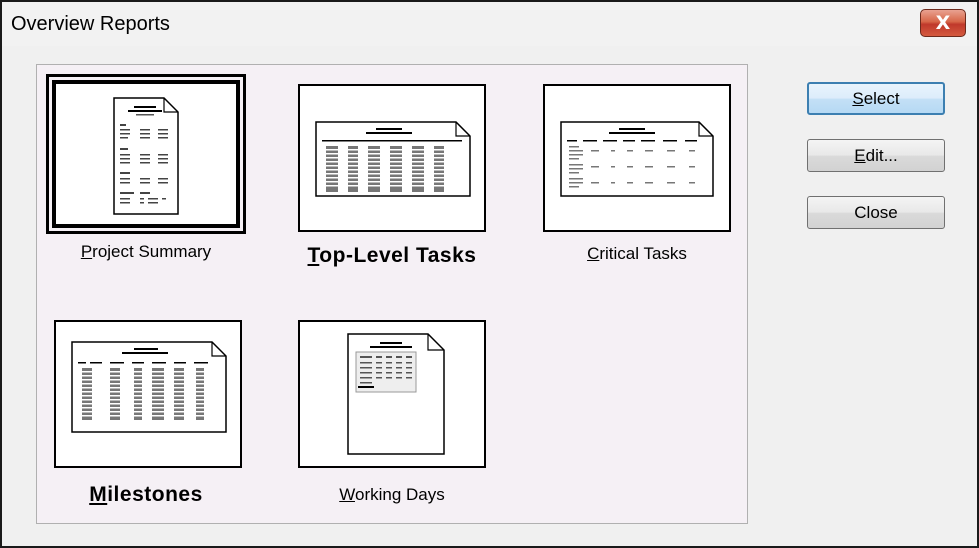  I want to click on report-tile-milestones, so click(148, 394).